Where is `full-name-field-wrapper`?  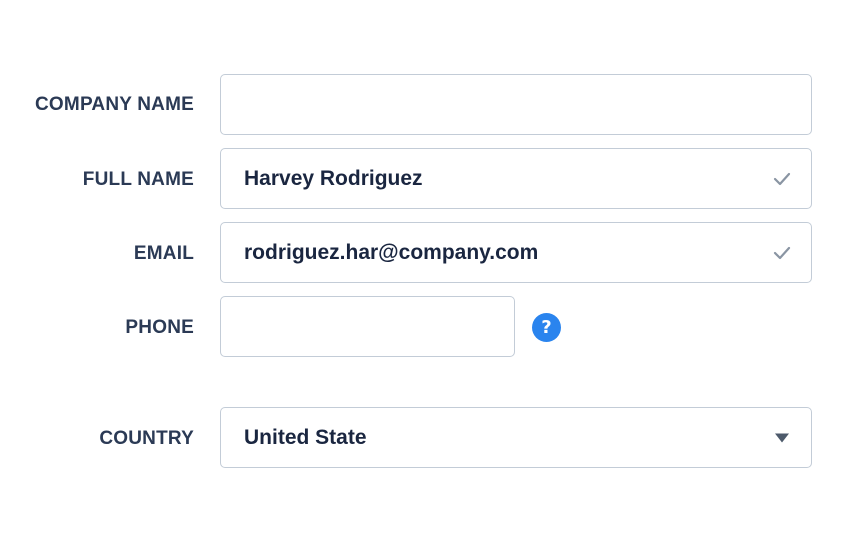
full-name-field-wrapper is located at coordinates (516, 178).